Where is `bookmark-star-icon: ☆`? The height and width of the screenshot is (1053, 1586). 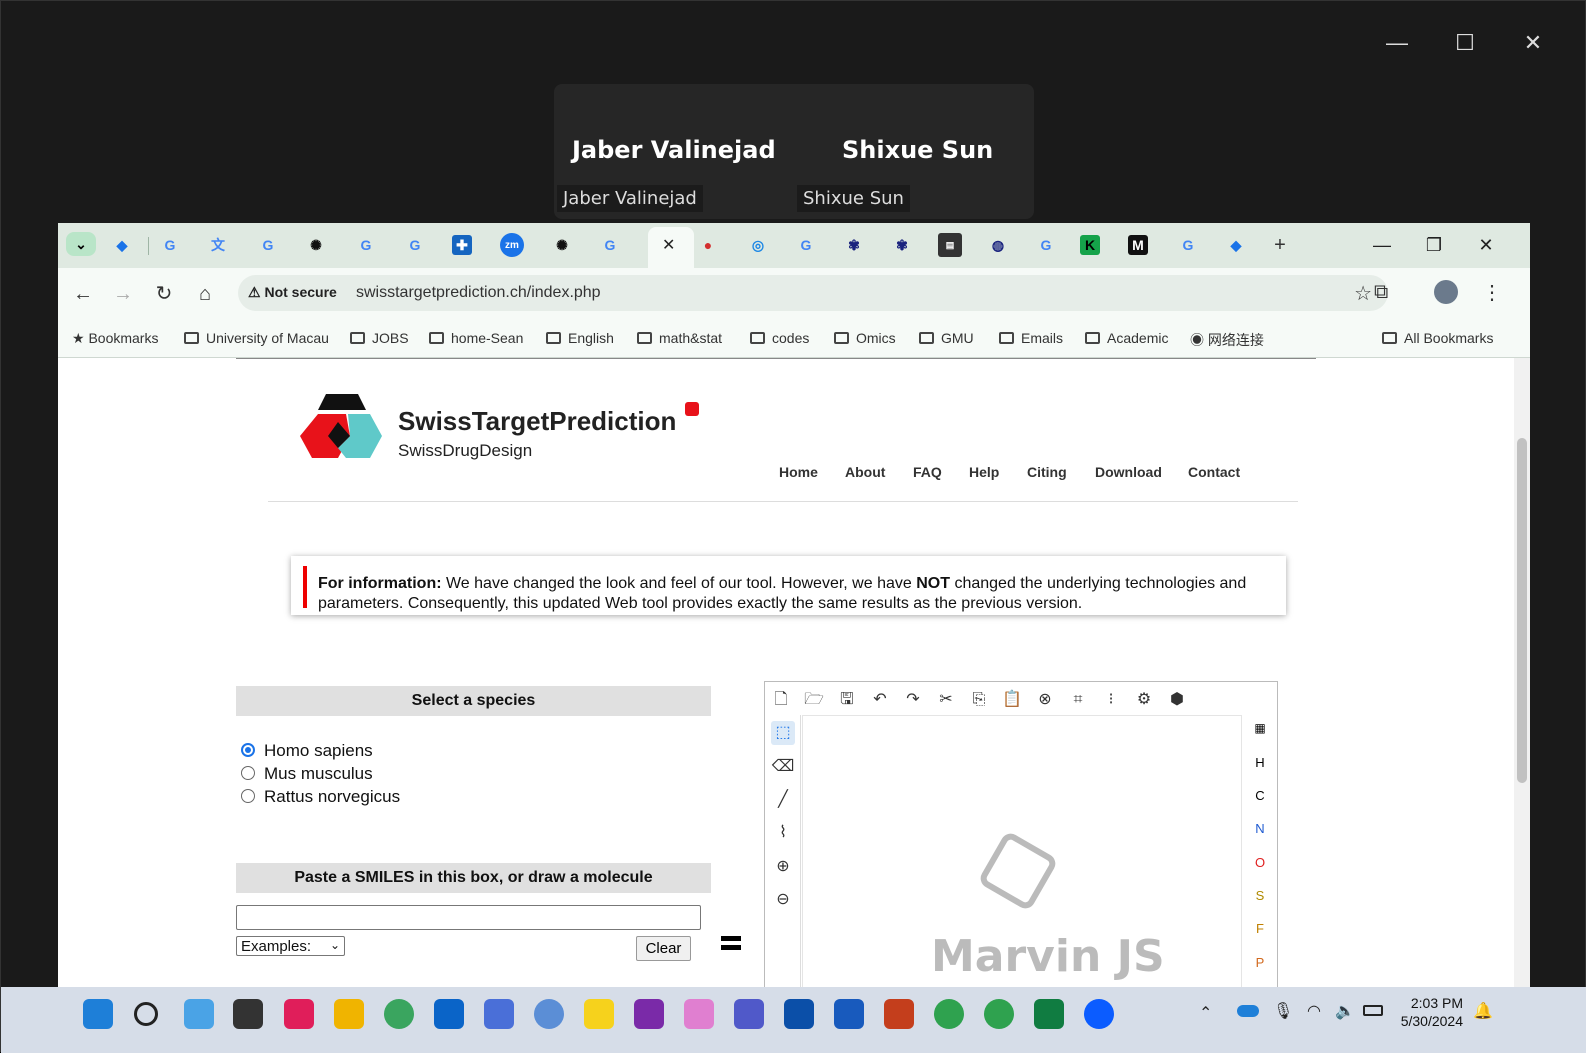 bookmark-star-icon: ☆ is located at coordinates (1363, 293).